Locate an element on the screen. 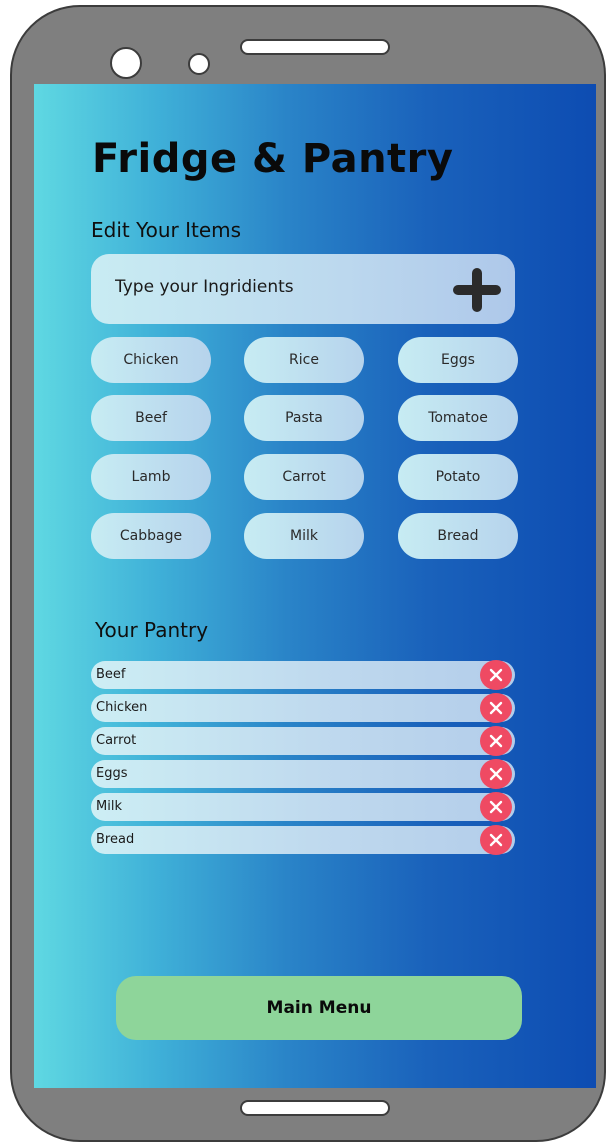 This screenshot has width=613, height=1148. chip-label: Cabbage is located at coordinates (151, 536).